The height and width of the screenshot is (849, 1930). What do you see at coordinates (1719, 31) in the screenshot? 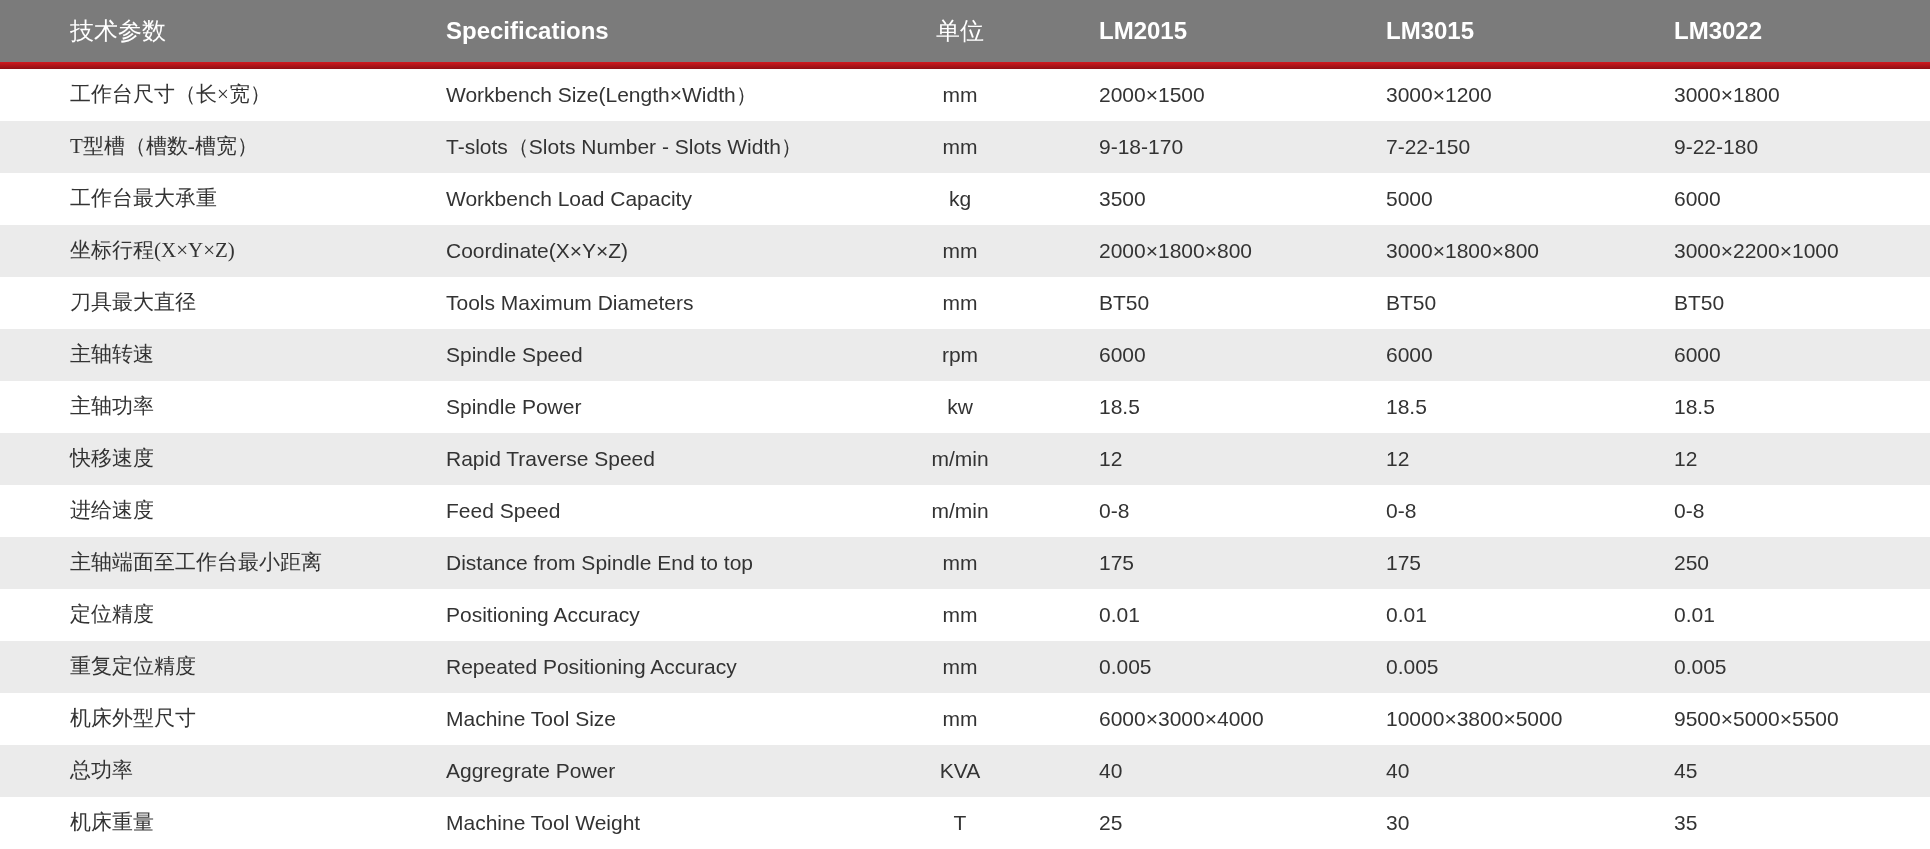
I see `column-header: LM3022` at bounding box center [1719, 31].